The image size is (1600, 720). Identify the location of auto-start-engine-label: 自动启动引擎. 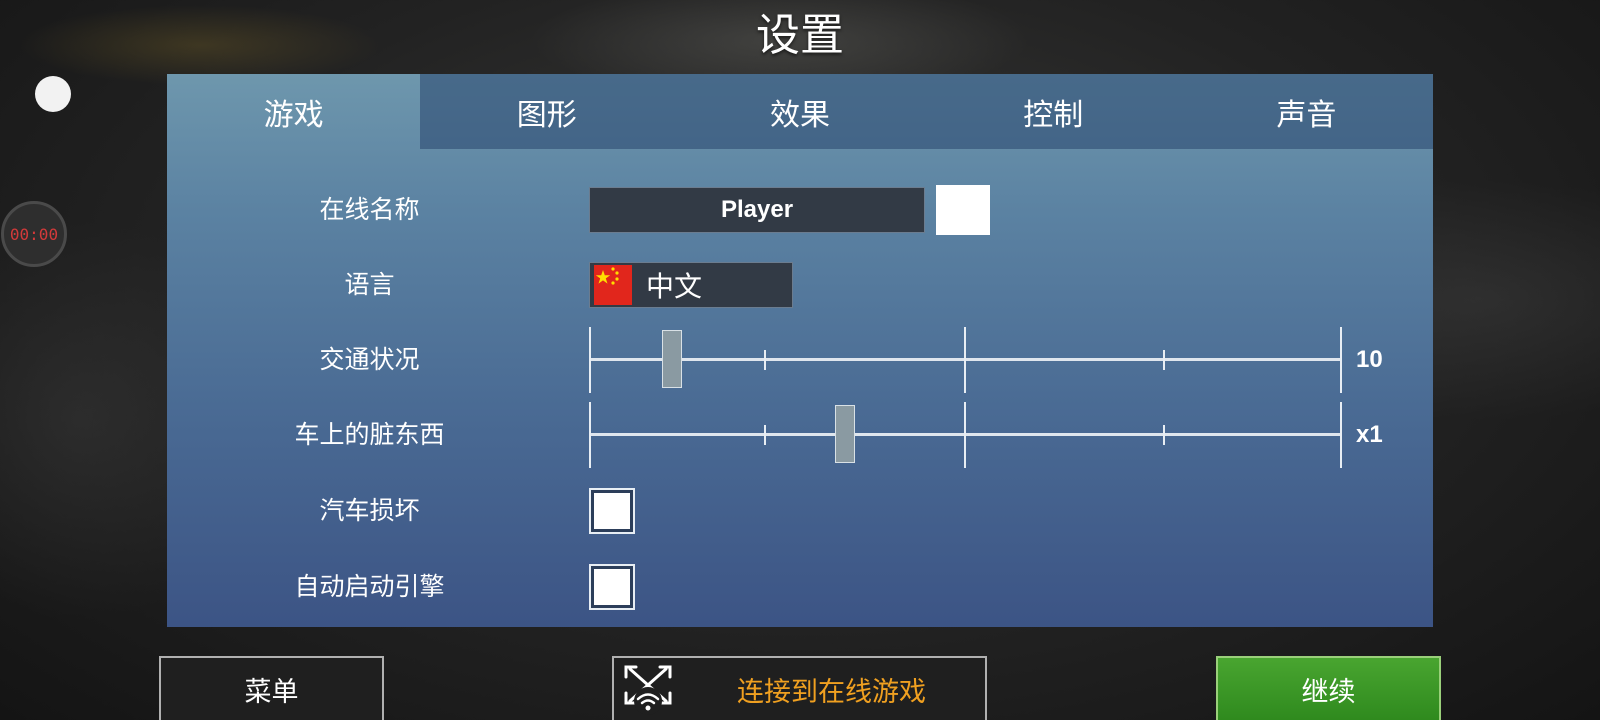
(369, 586).